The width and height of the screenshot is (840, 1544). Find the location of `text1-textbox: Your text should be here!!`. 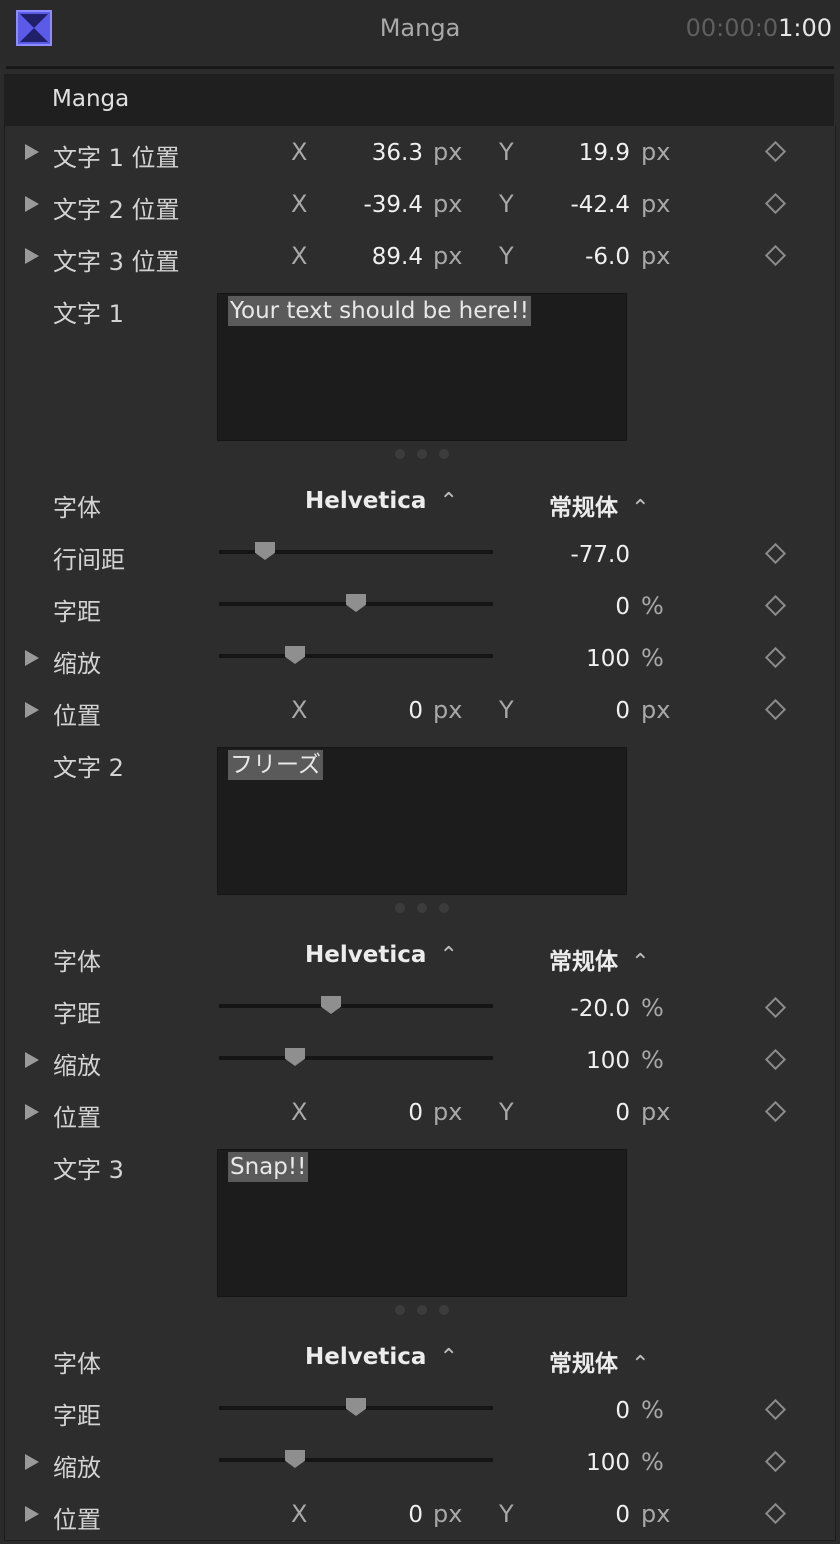

text1-textbox: Your text should be here!! is located at coordinates (422, 367).